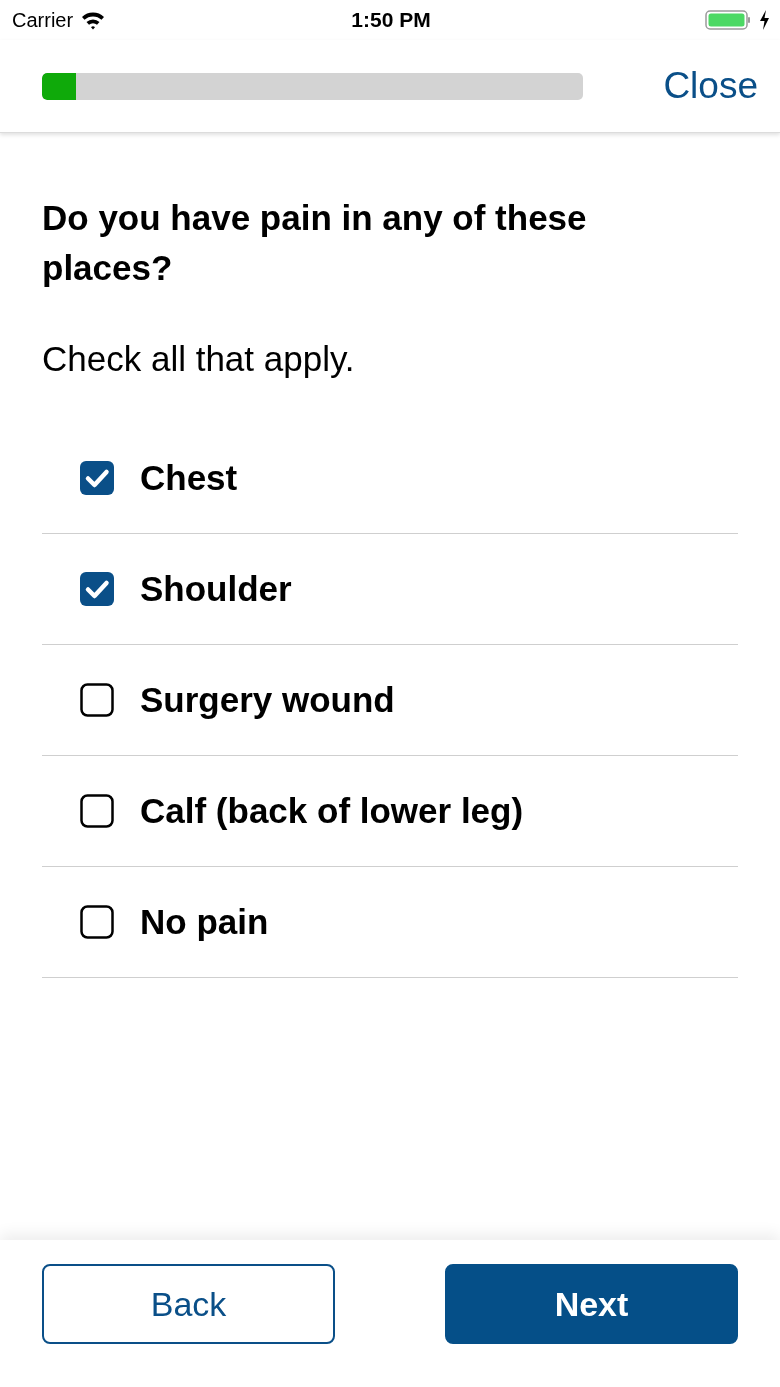  Describe the element at coordinates (189, 478) in the screenshot. I see `option-label: Chest` at that location.